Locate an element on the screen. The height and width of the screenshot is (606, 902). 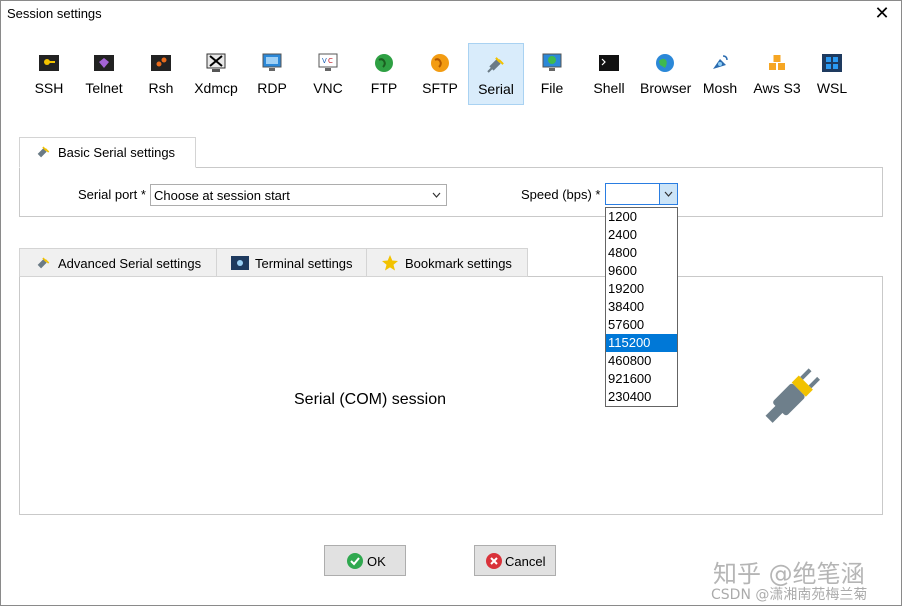
aws-boxes-icon is located at coordinates (777, 62).